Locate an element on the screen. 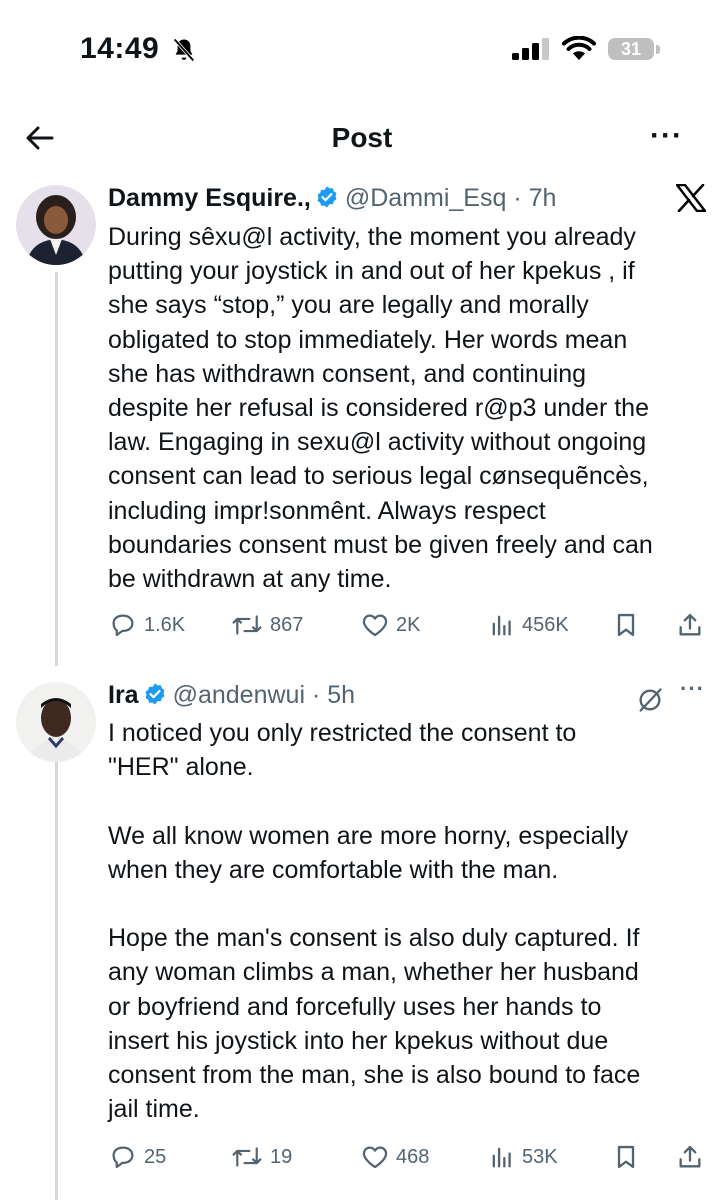  post-header: Dammy Esquire., @Dammi_Esq · 7h is located at coordinates (332, 198).